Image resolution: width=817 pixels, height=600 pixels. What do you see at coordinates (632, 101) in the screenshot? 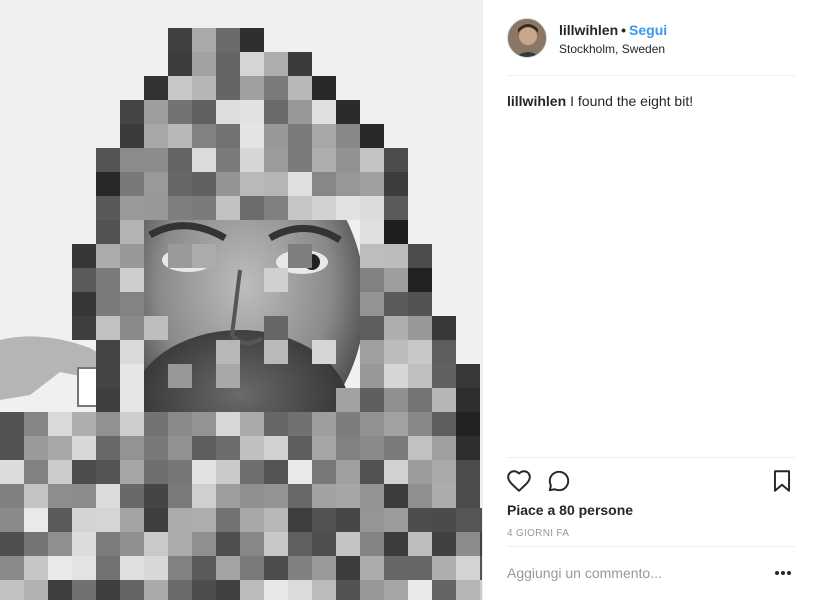
I see `caption-text: I found the eight bit!` at bounding box center [632, 101].